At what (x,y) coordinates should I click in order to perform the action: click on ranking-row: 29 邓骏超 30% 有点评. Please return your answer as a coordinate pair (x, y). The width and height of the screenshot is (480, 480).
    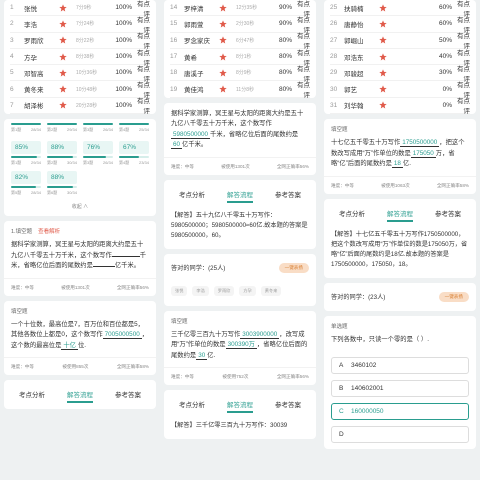
    Looking at the image, I should click on (400, 74).